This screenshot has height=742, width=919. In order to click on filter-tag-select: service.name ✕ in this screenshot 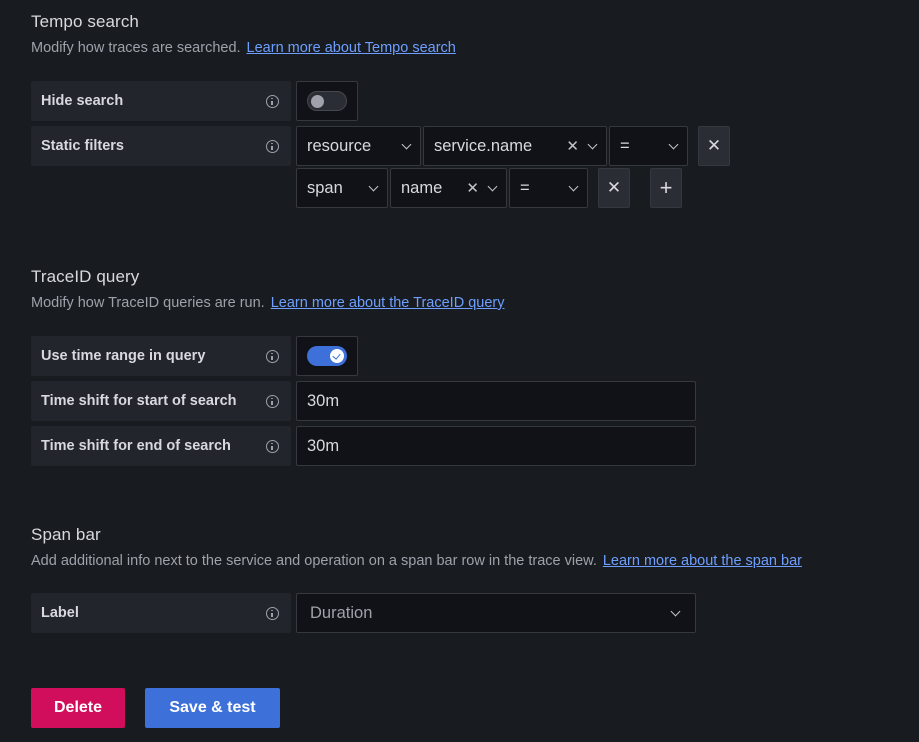, I will do `click(515, 146)`.